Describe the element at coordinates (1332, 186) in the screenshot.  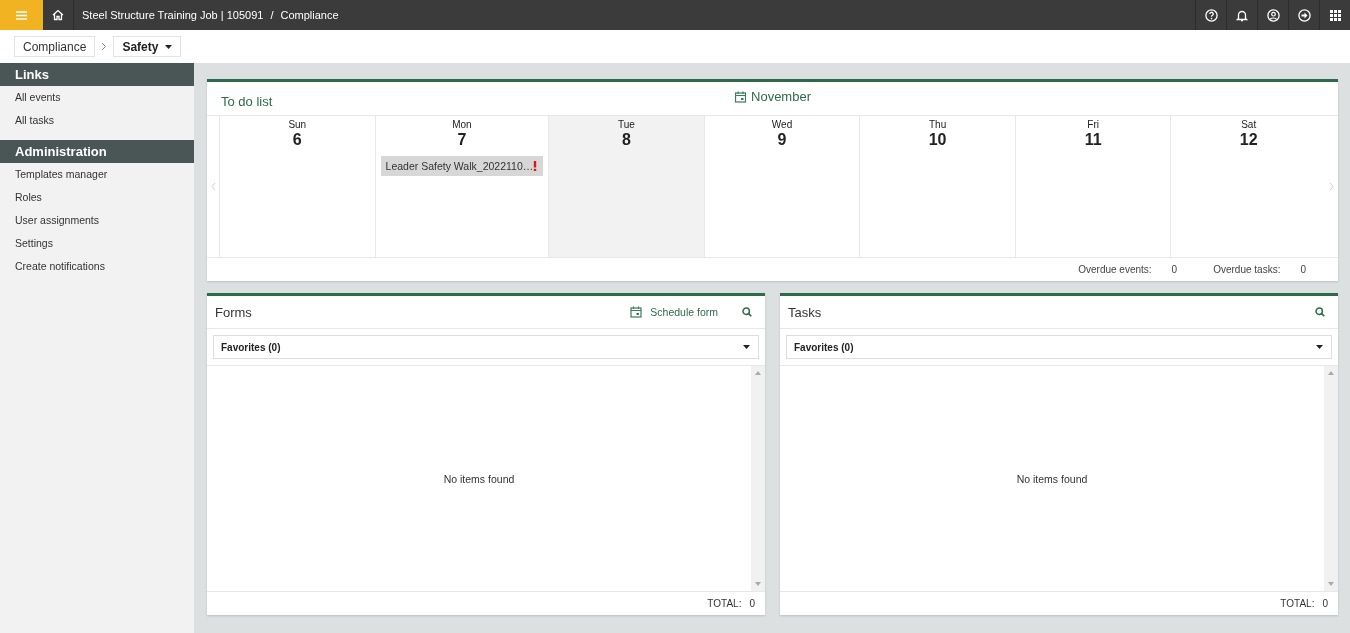
I see `next-icon` at that location.